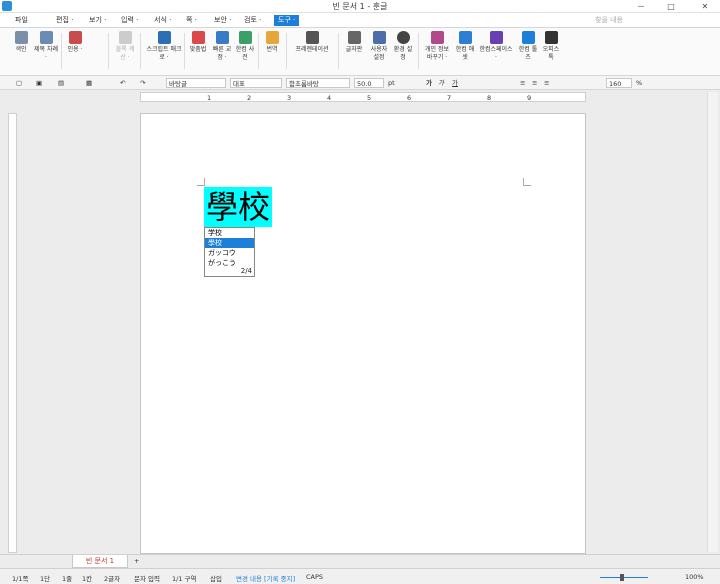 The height and width of the screenshot is (584, 720). What do you see at coordinates (429, 83) in the screenshot?
I see `bold-button: 가` at bounding box center [429, 83].